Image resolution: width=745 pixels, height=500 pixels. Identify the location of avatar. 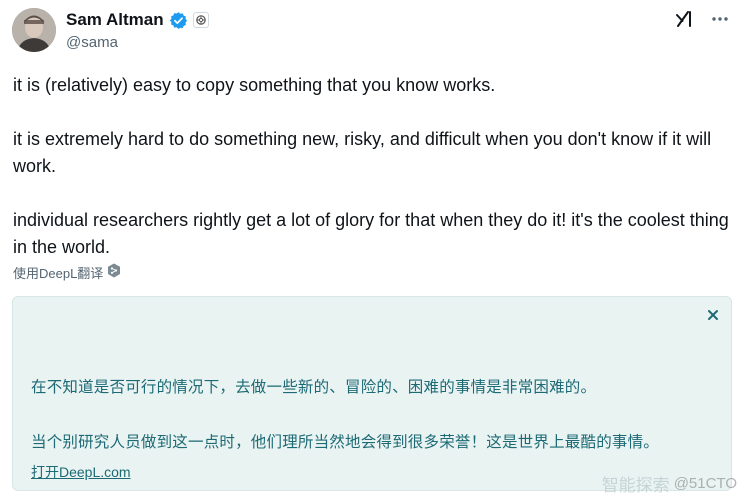
(34, 30).